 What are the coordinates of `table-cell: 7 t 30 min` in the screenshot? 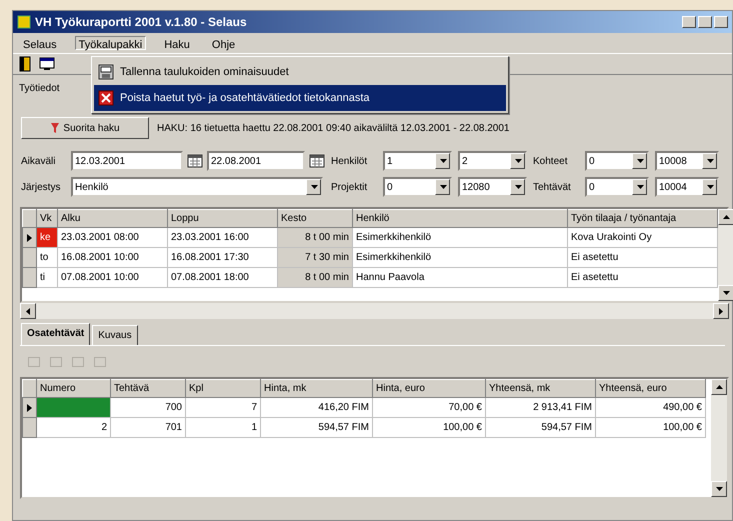 It's located at (315, 258).